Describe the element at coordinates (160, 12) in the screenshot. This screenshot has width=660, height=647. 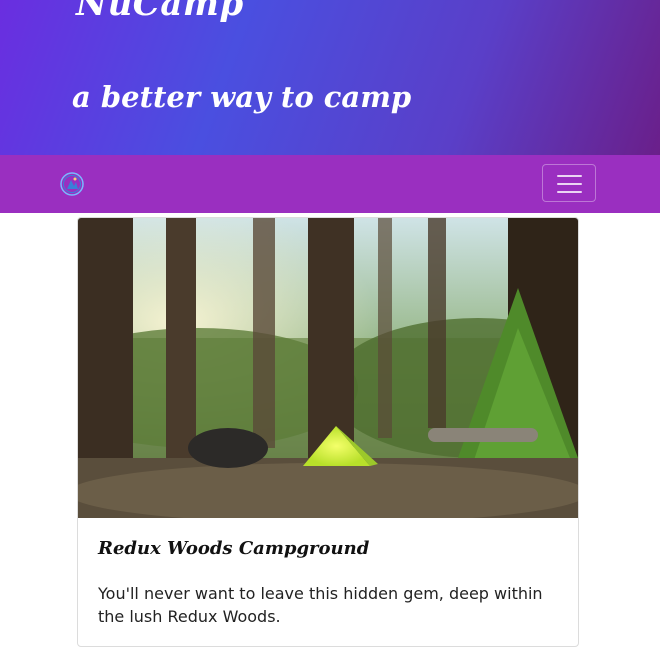
I see `brand-title: NuCamp` at that location.